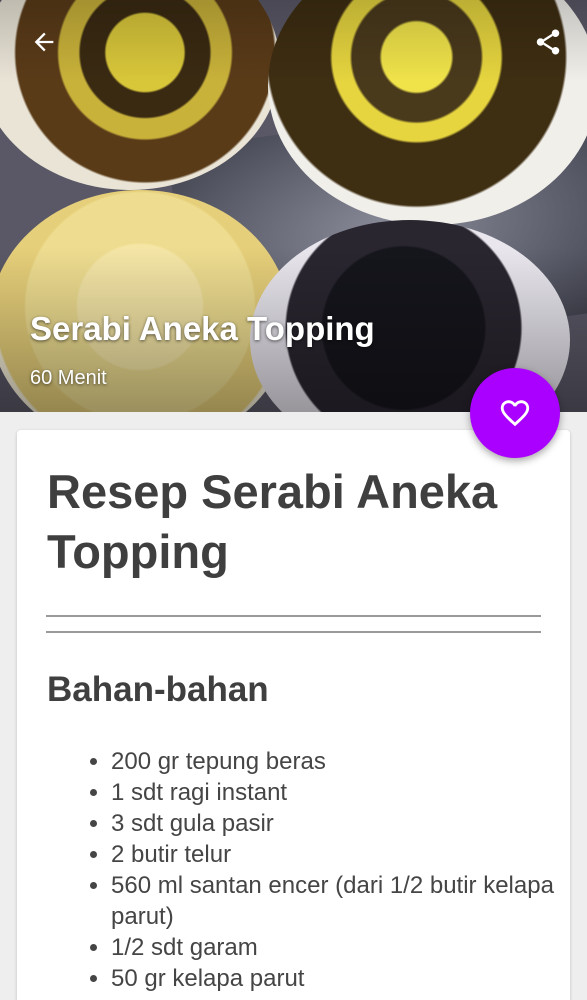  I want to click on ingredient-item: 50 gr kelapa parut, so click(341, 978).